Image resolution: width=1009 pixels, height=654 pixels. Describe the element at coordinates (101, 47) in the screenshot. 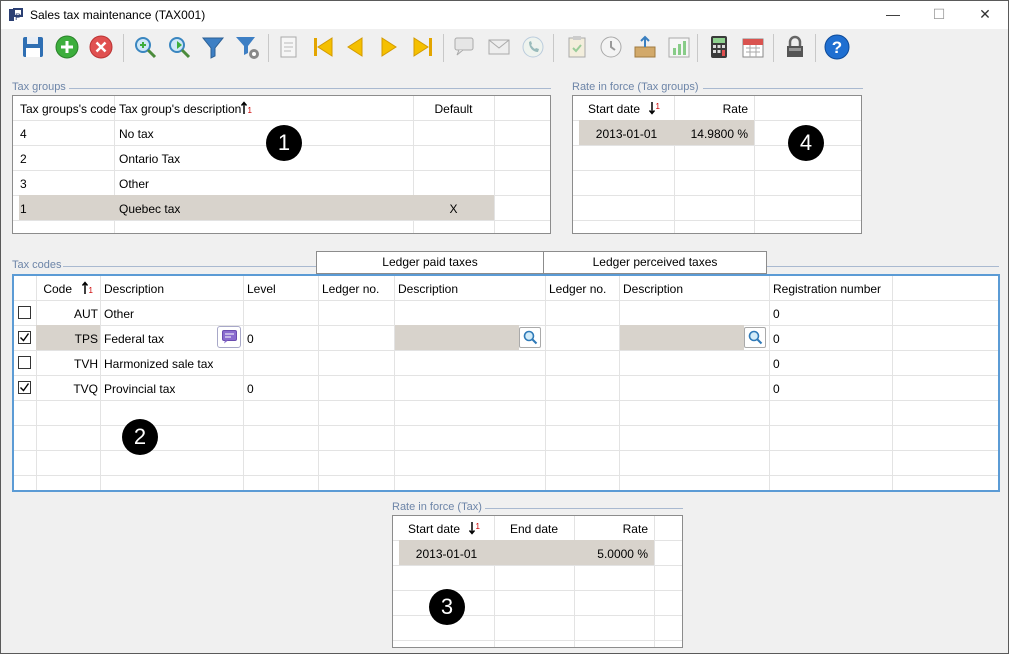

I see `delete-icon` at that location.